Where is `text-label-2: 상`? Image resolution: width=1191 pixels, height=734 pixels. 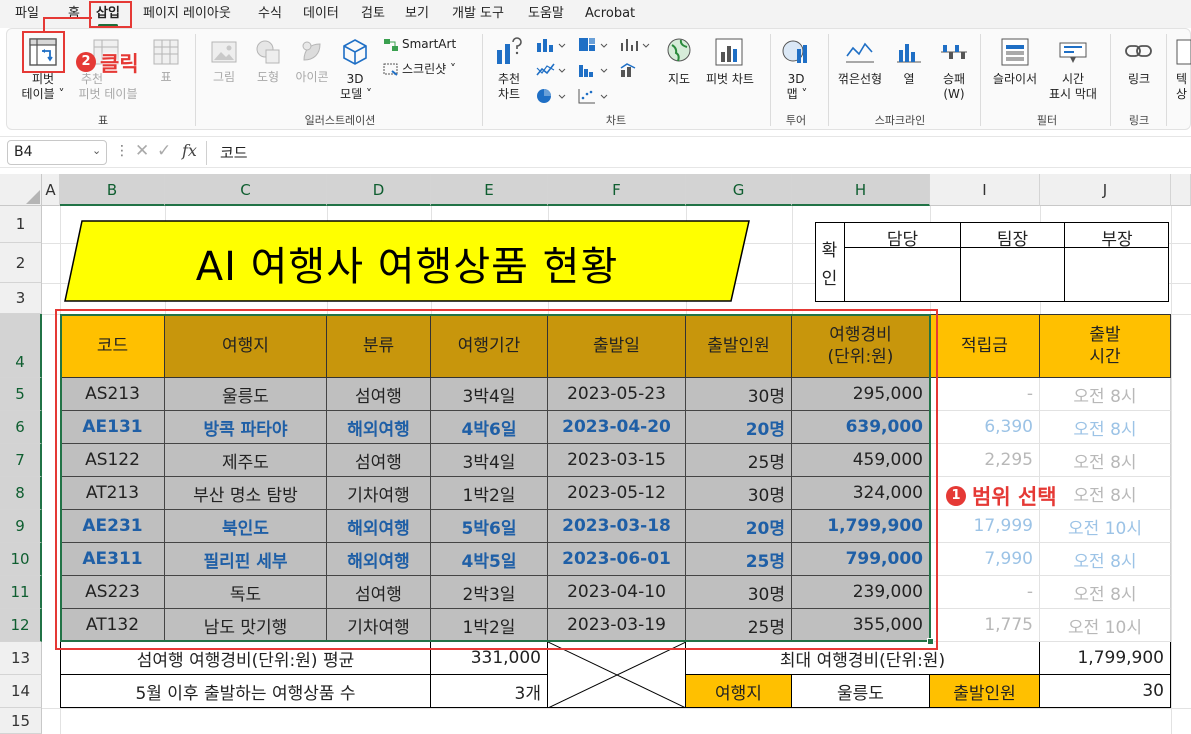
text-label-2: 상 is located at coordinates (1182, 94).